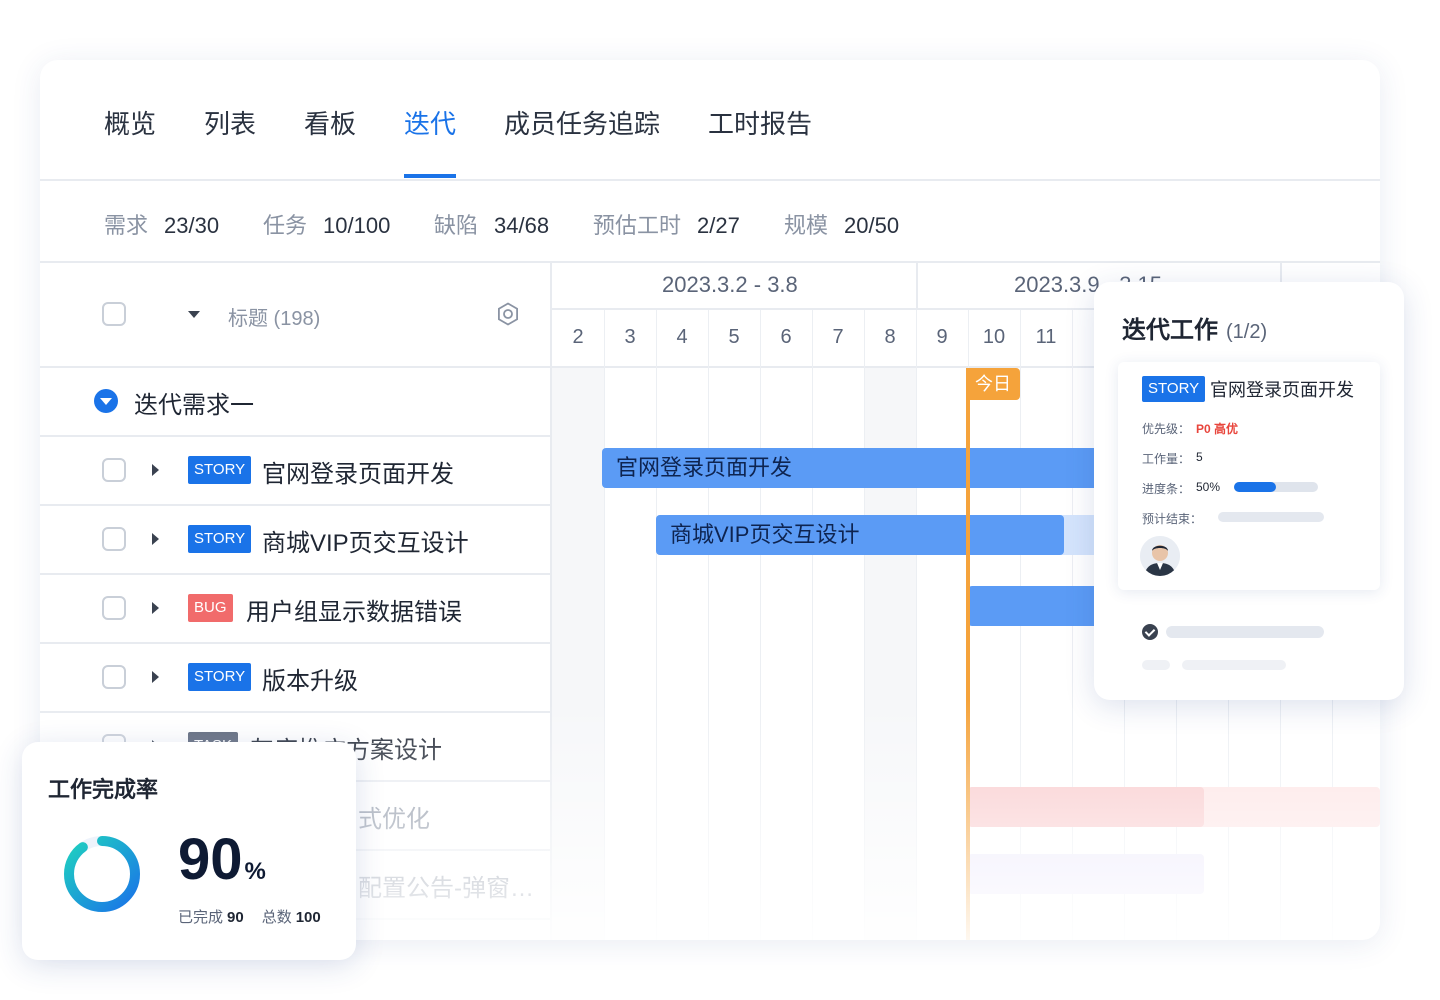 This screenshot has width=1440, height=1000. I want to click on day-label: 11, so click(1046, 337).